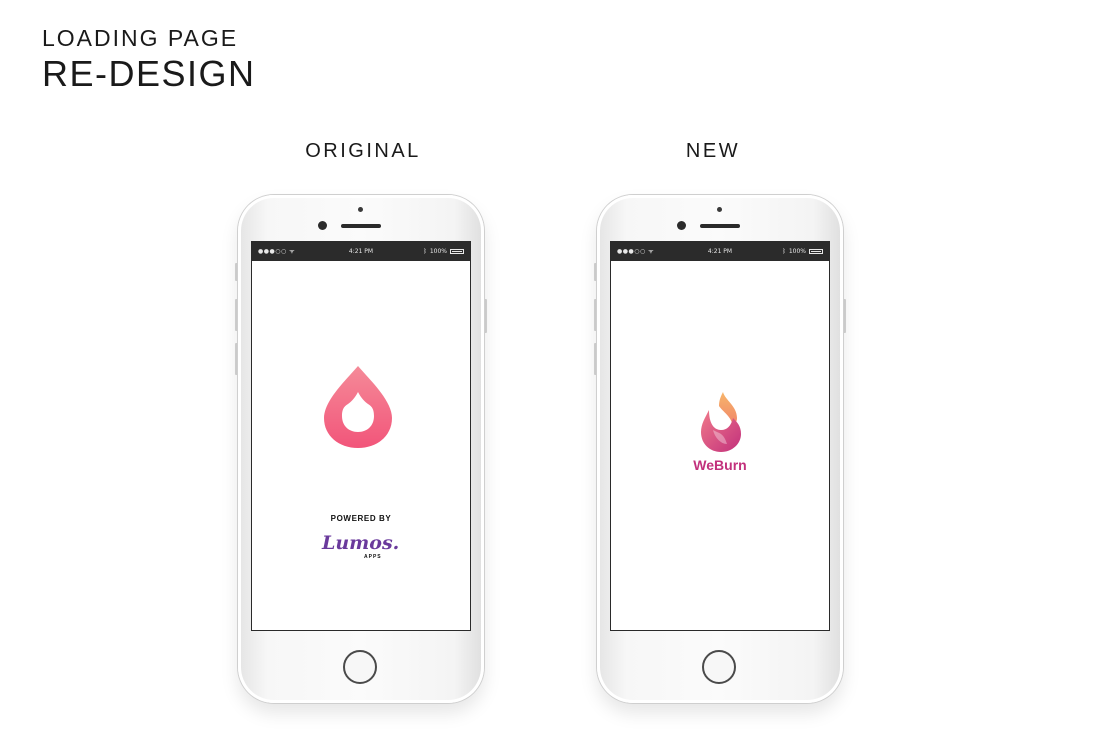 This screenshot has width=1100, height=744. I want to click on lumos-apps-logo: Lumos. APPS, so click(362, 547).